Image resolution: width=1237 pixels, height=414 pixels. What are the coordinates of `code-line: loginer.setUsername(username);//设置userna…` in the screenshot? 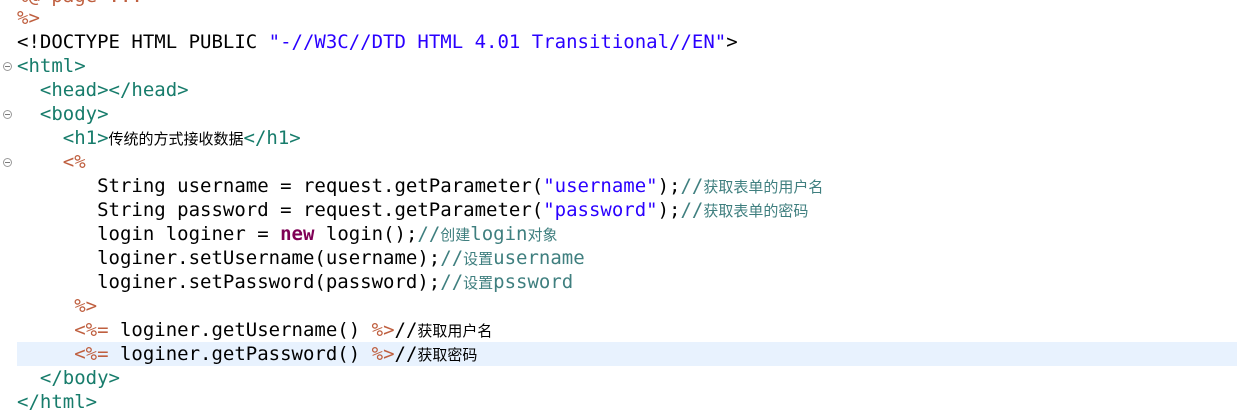 It's located at (627, 258).